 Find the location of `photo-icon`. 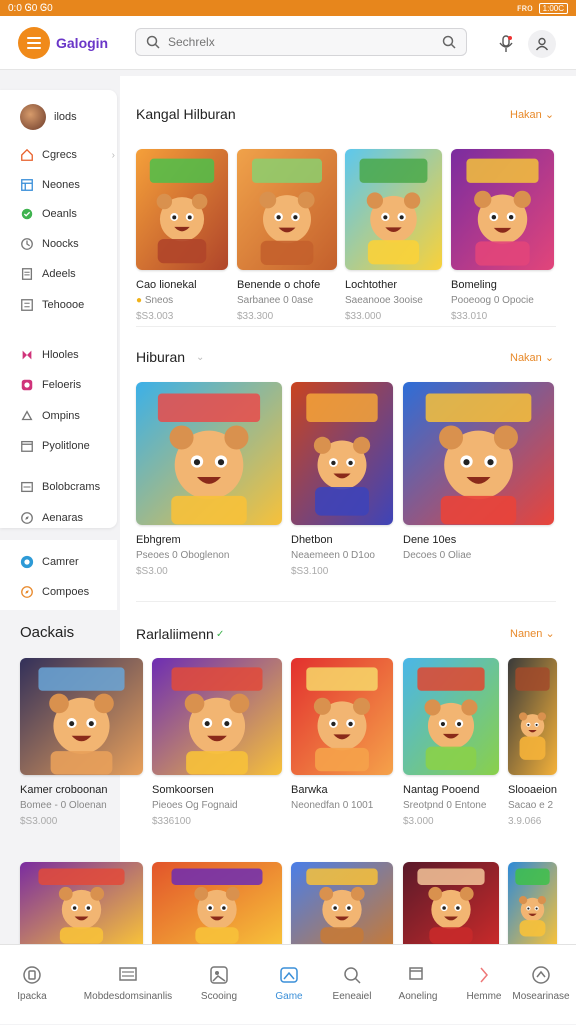

photo-icon is located at coordinates (219, 975).